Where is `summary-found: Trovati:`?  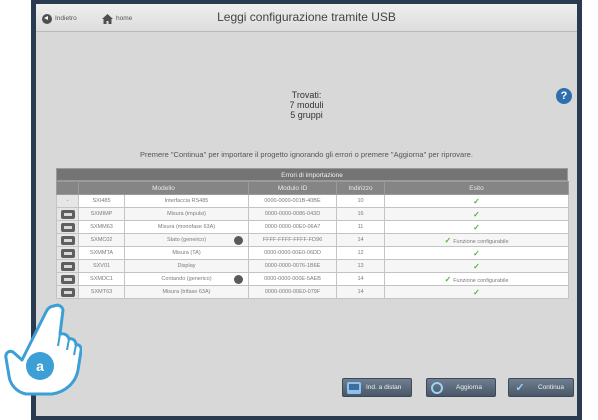
summary-found: Trovati: is located at coordinates (306, 95).